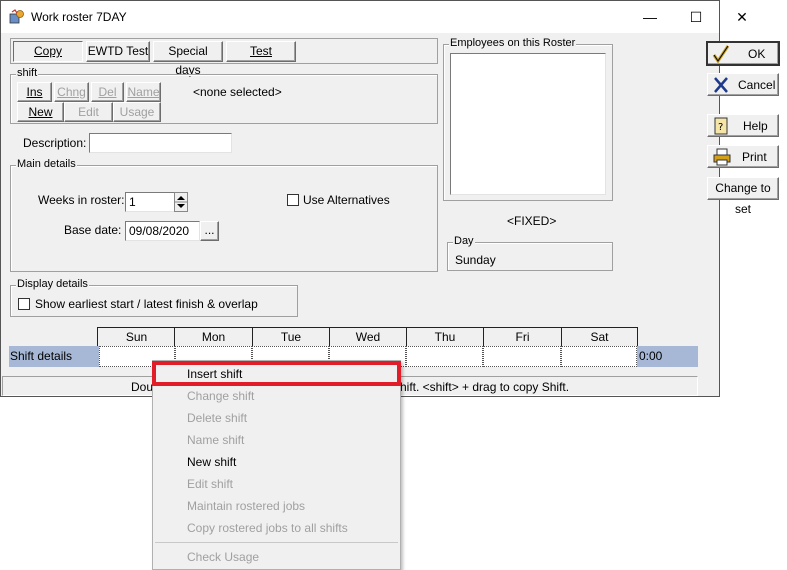 The height and width of the screenshot is (570, 787). What do you see at coordinates (81, 200) in the screenshot?
I see `weeks-in-roster-label: Weeks in roster:` at bounding box center [81, 200].